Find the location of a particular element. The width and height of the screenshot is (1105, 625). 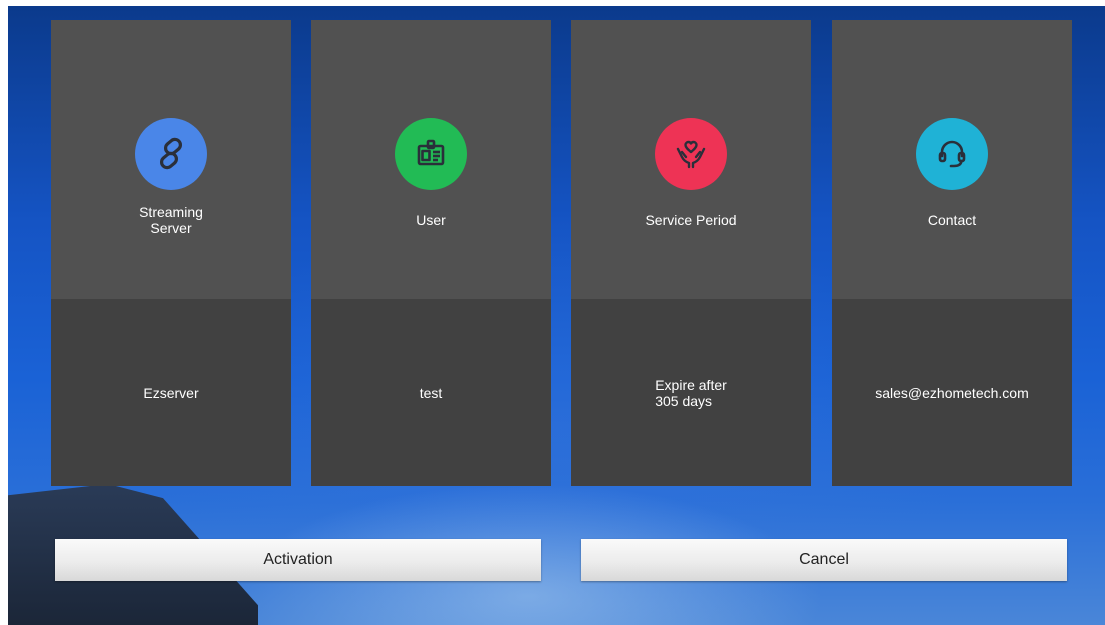

link-icon is located at coordinates (171, 154).